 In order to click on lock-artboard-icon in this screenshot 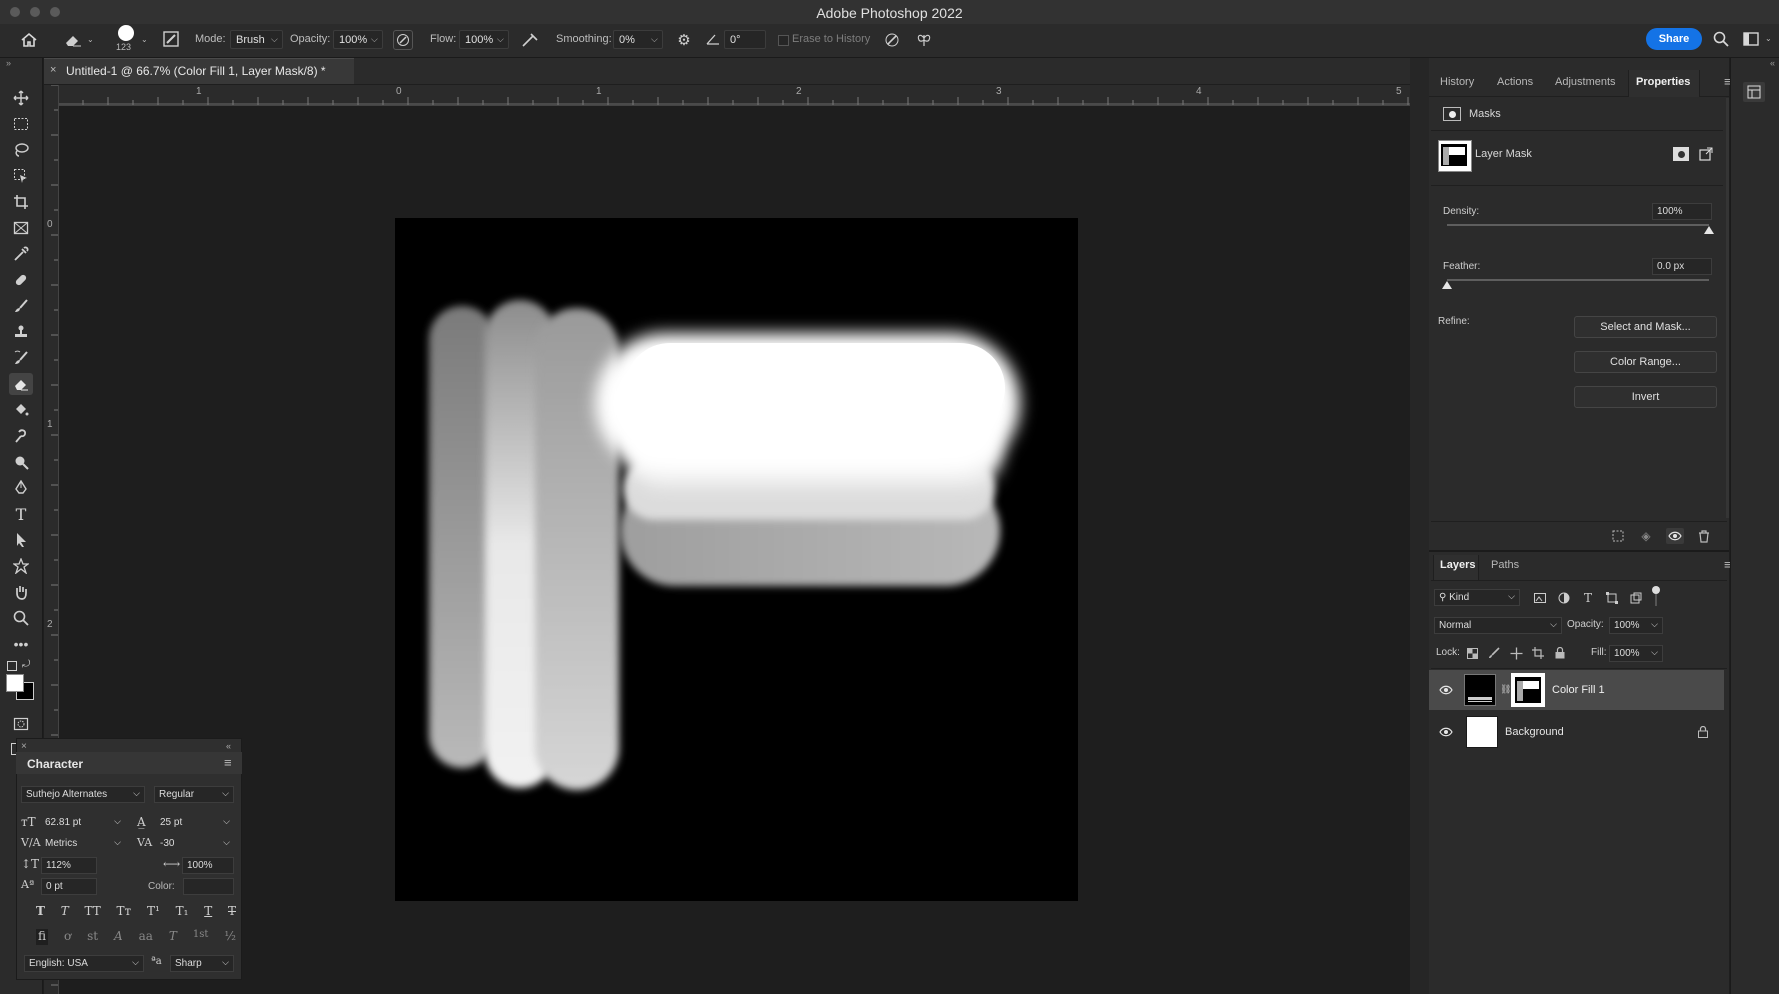, I will do `click(1538, 653)`.